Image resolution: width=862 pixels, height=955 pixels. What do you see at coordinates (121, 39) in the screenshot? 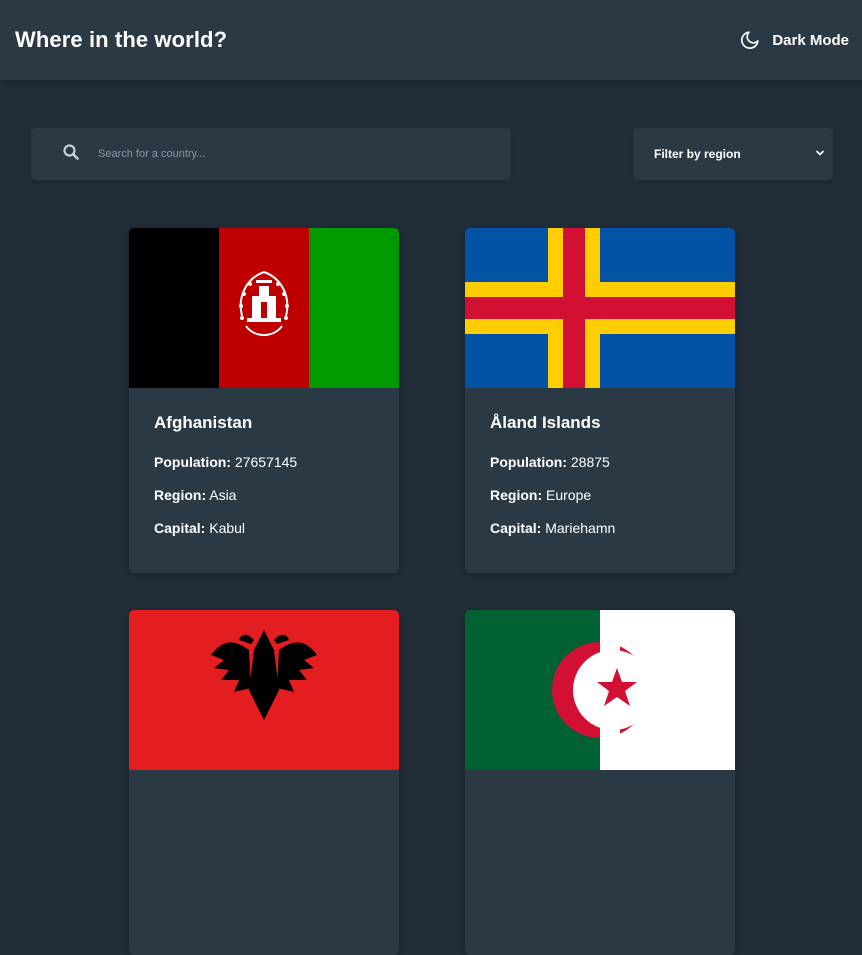
I see `app-title: Where in the world?` at bounding box center [121, 39].